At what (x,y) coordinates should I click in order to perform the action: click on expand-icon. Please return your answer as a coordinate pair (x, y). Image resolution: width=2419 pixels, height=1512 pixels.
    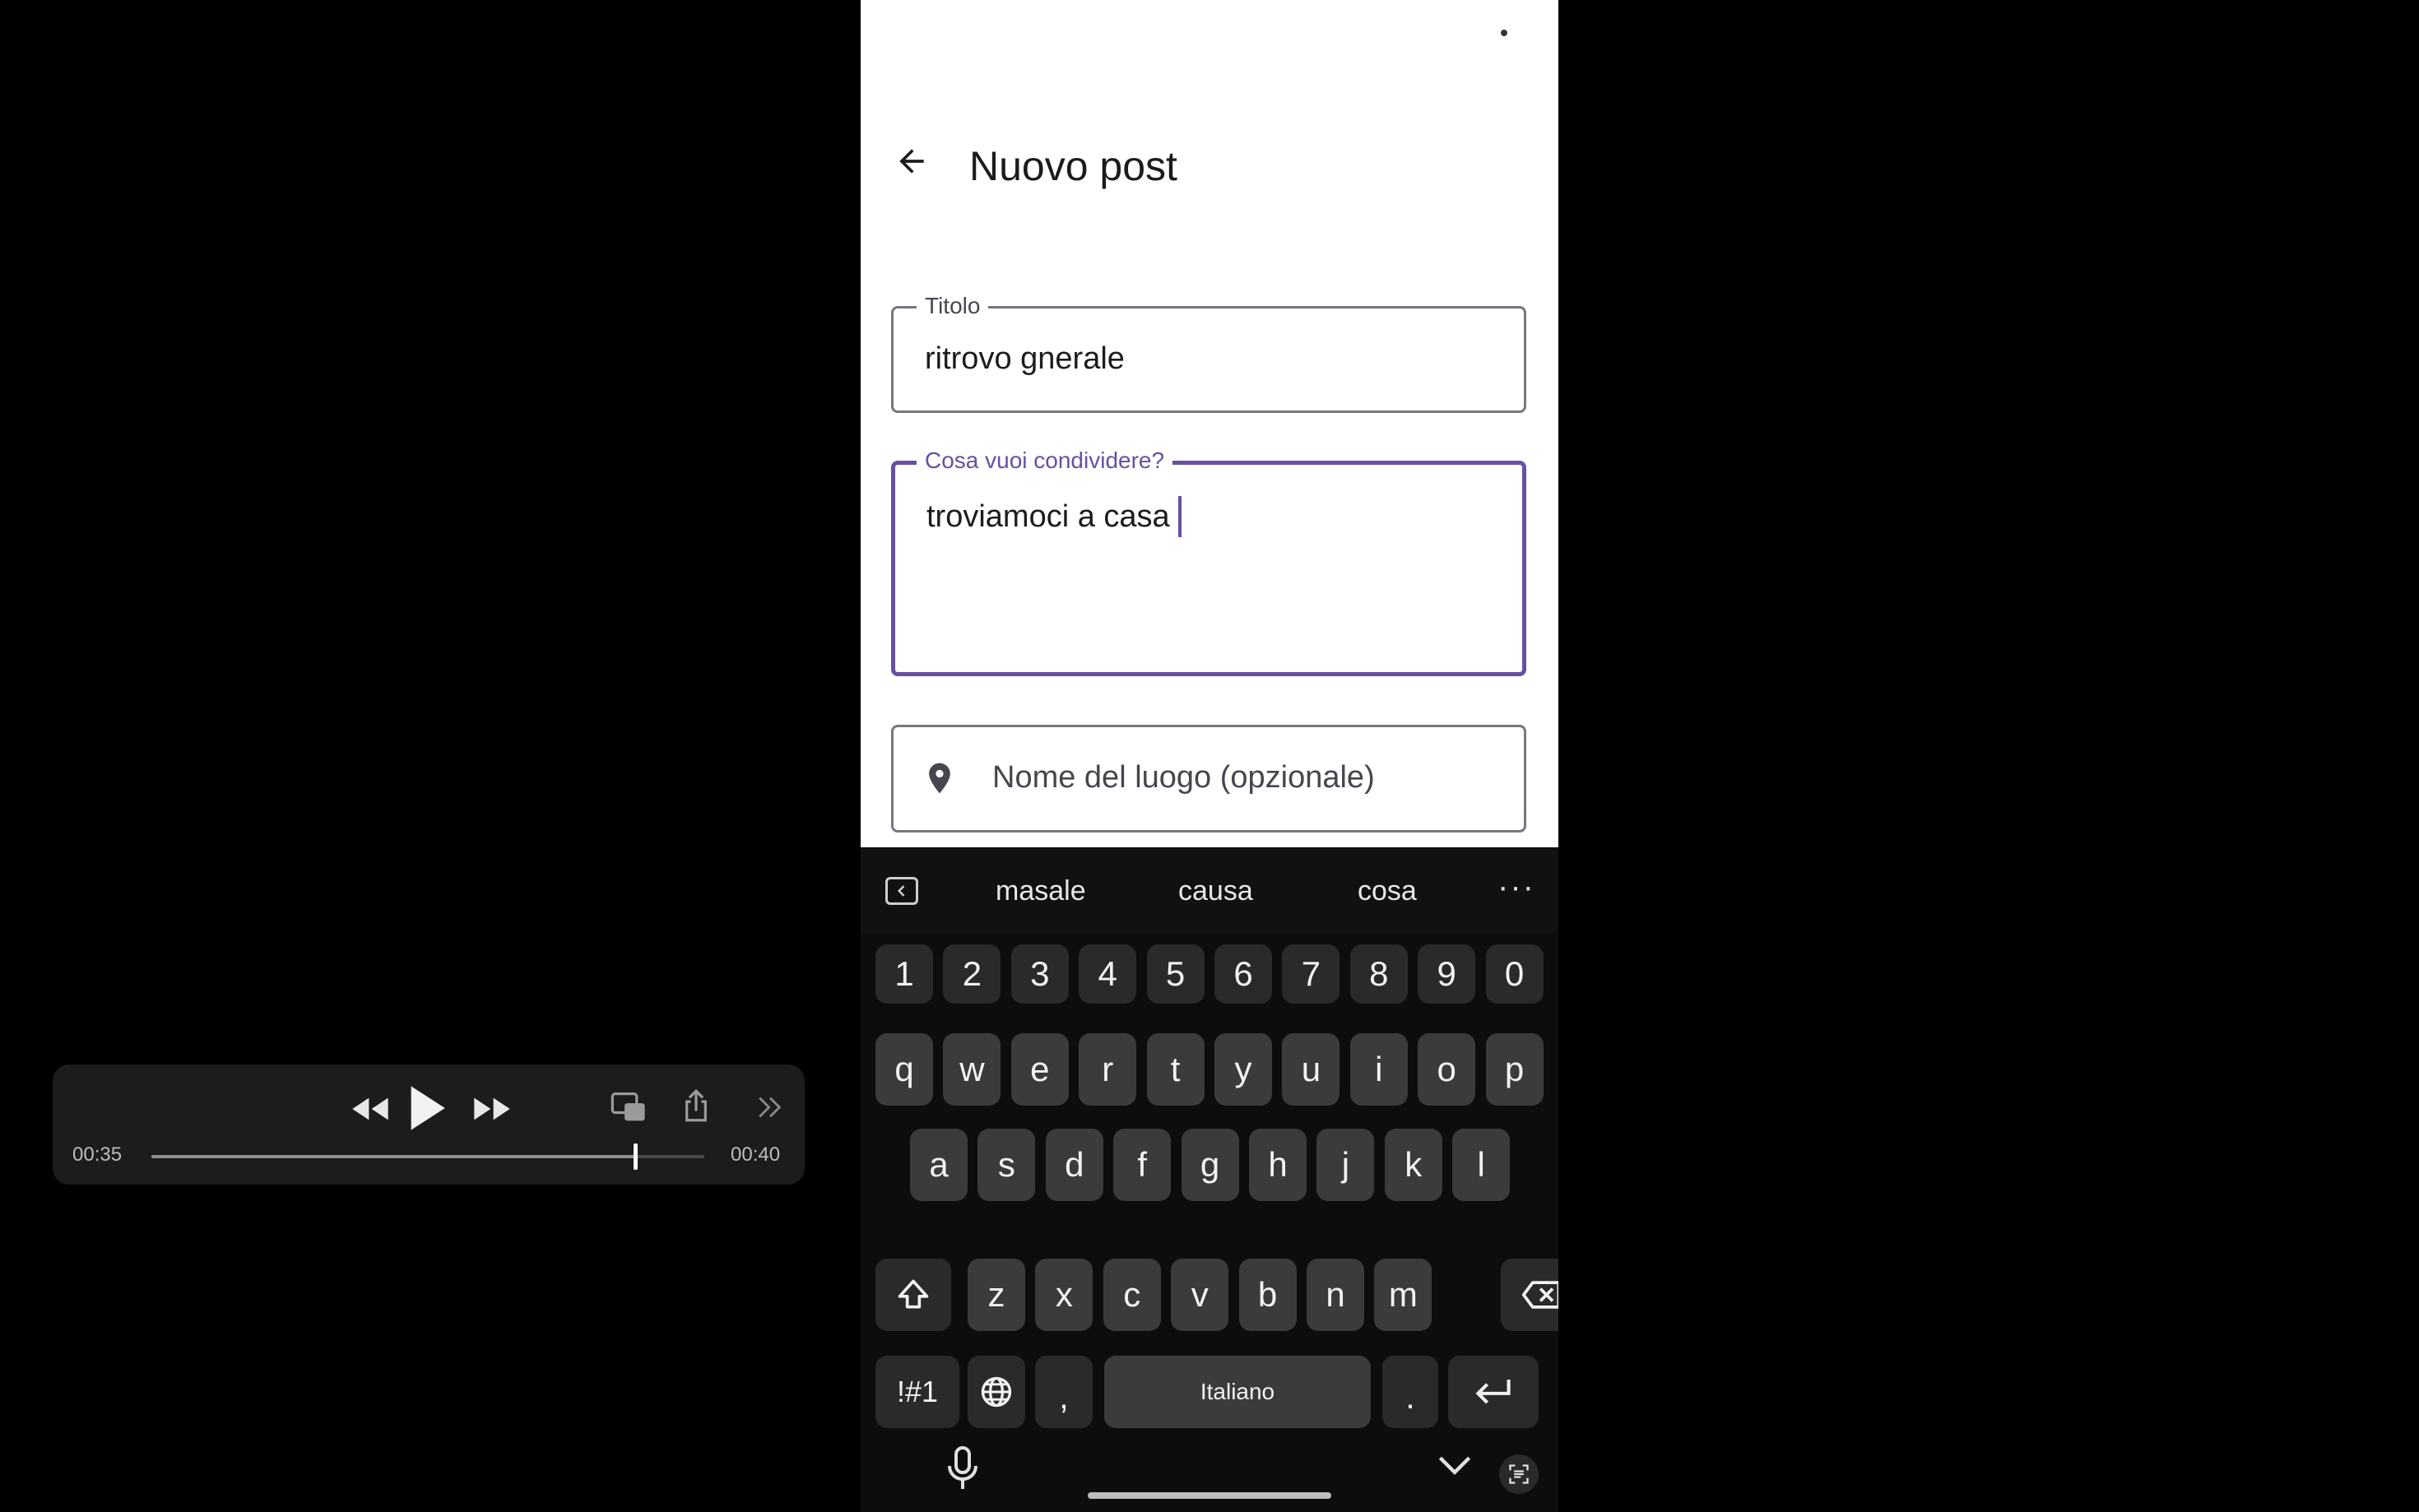
    Looking at the image, I should click on (770, 1107).